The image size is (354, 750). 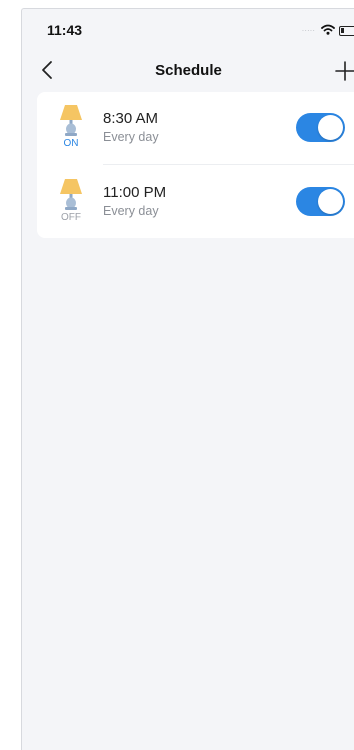 I want to click on schedule-time: 8:30 AM, so click(x=131, y=118).